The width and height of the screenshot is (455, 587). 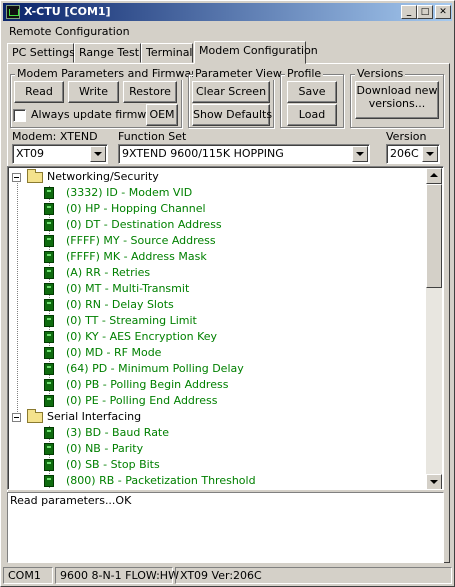 What do you see at coordinates (380, 73) in the screenshot?
I see `group-title: Versions` at bounding box center [380, 73].